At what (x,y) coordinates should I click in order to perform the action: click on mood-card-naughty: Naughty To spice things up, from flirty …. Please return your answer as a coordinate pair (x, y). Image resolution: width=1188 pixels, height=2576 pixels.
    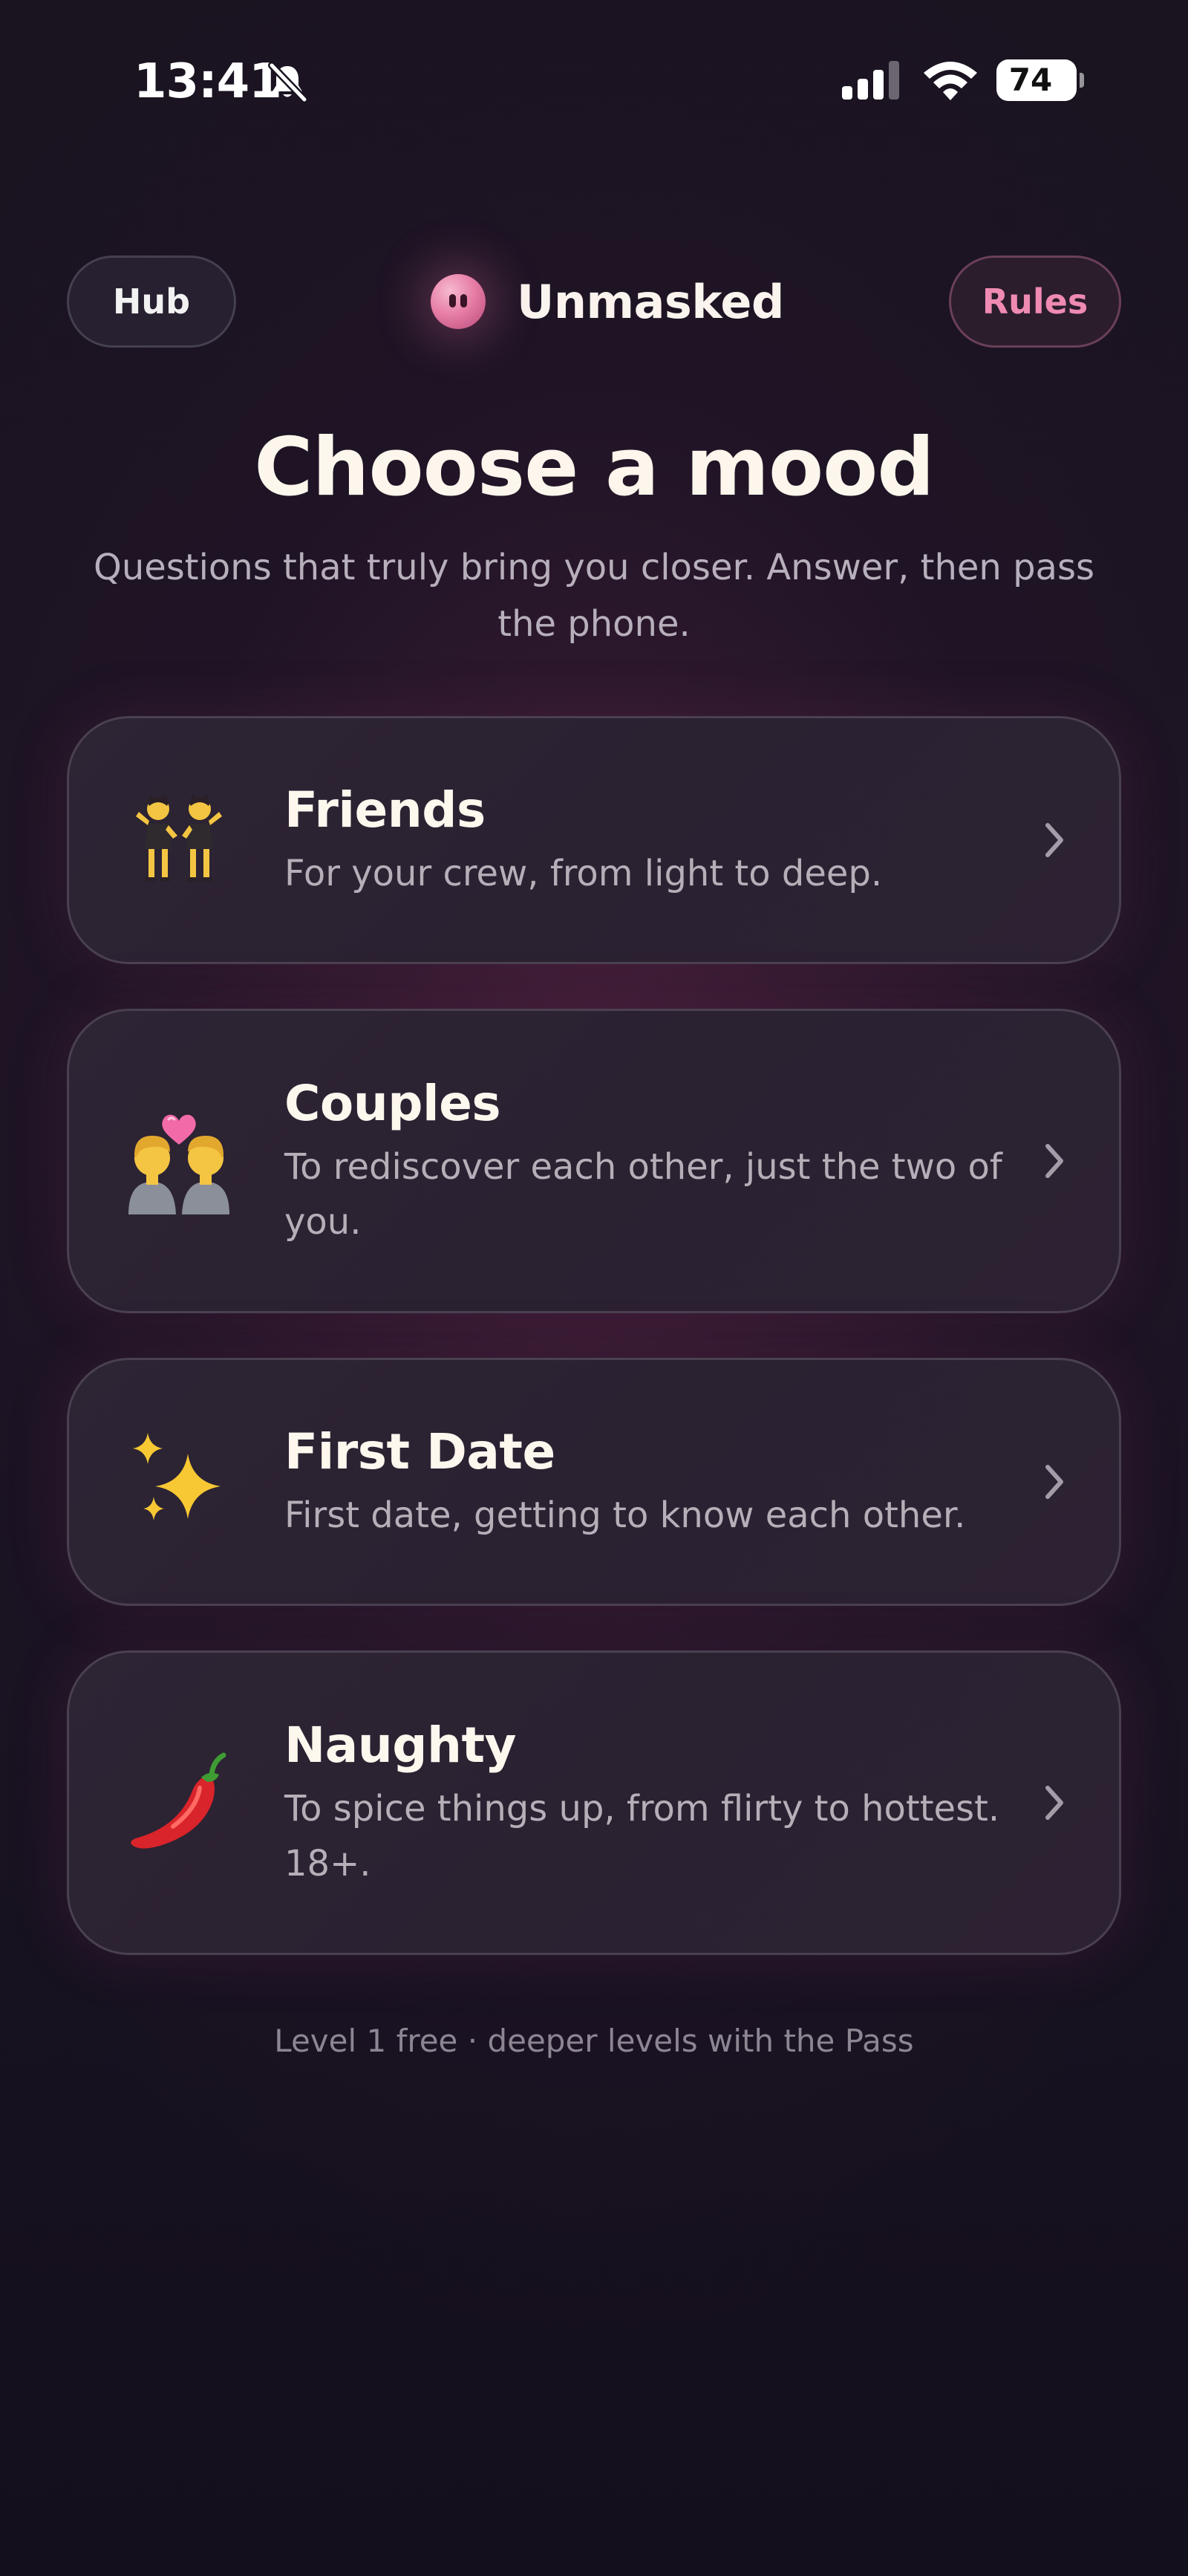
    Looking at the image, I should click on (594, 1802).